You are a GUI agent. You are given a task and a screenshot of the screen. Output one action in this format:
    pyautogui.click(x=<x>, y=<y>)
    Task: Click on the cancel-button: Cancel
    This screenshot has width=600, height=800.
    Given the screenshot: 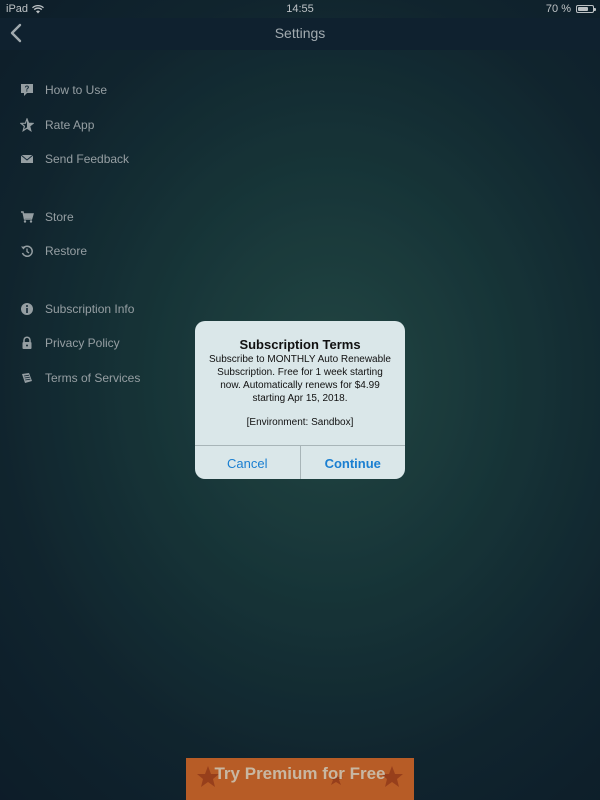 What is the action you would take?
    pyautogui.click(x=248, y=462)
    